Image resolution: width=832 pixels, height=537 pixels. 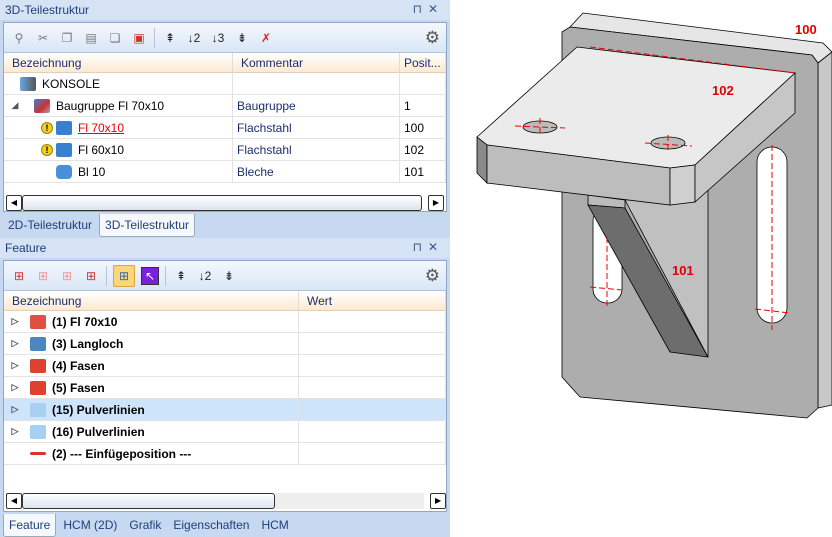 I want to click on position-label-100: 100, so click(x=806, y=29).